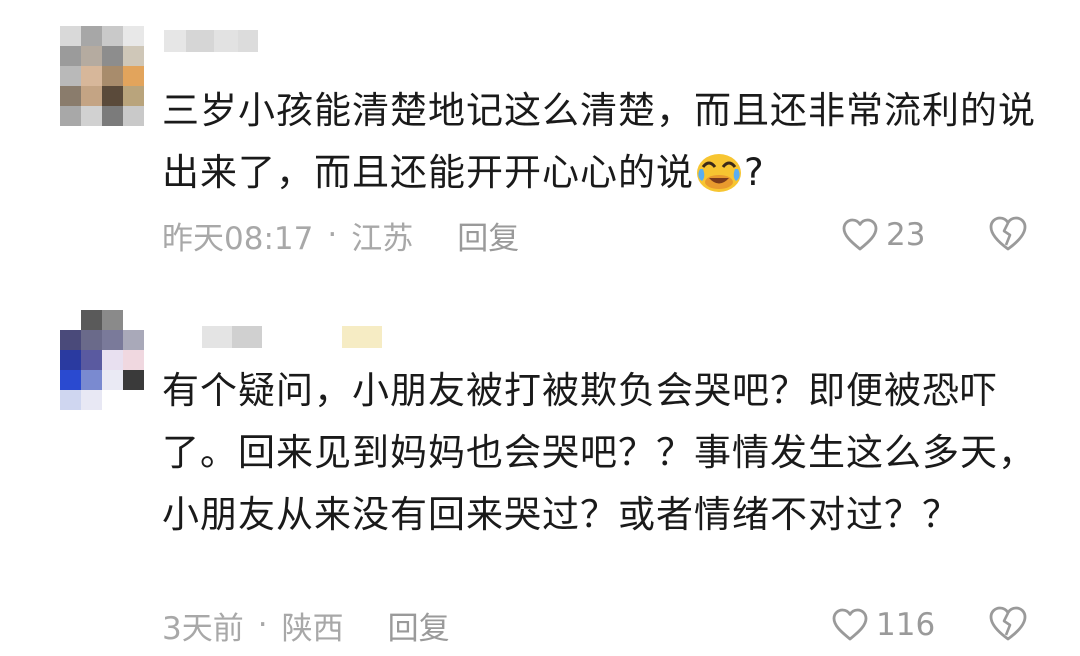 The width and height of the screenshot is (1080, 656). What do you see at coordinates (382, 238) in the screenshot?
I see `comment-location: 江苏` at bounding box center [382, 238].